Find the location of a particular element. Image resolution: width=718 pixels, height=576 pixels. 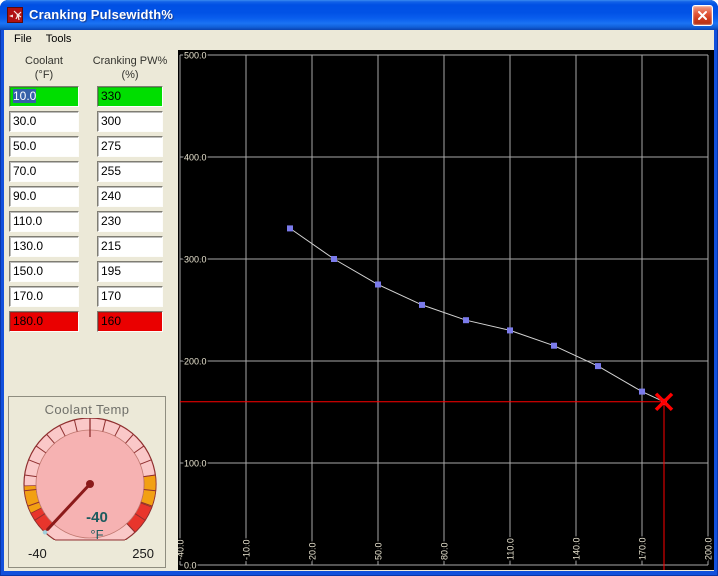

x-tick-label: 140.0 is located at coordinates (577, 548).